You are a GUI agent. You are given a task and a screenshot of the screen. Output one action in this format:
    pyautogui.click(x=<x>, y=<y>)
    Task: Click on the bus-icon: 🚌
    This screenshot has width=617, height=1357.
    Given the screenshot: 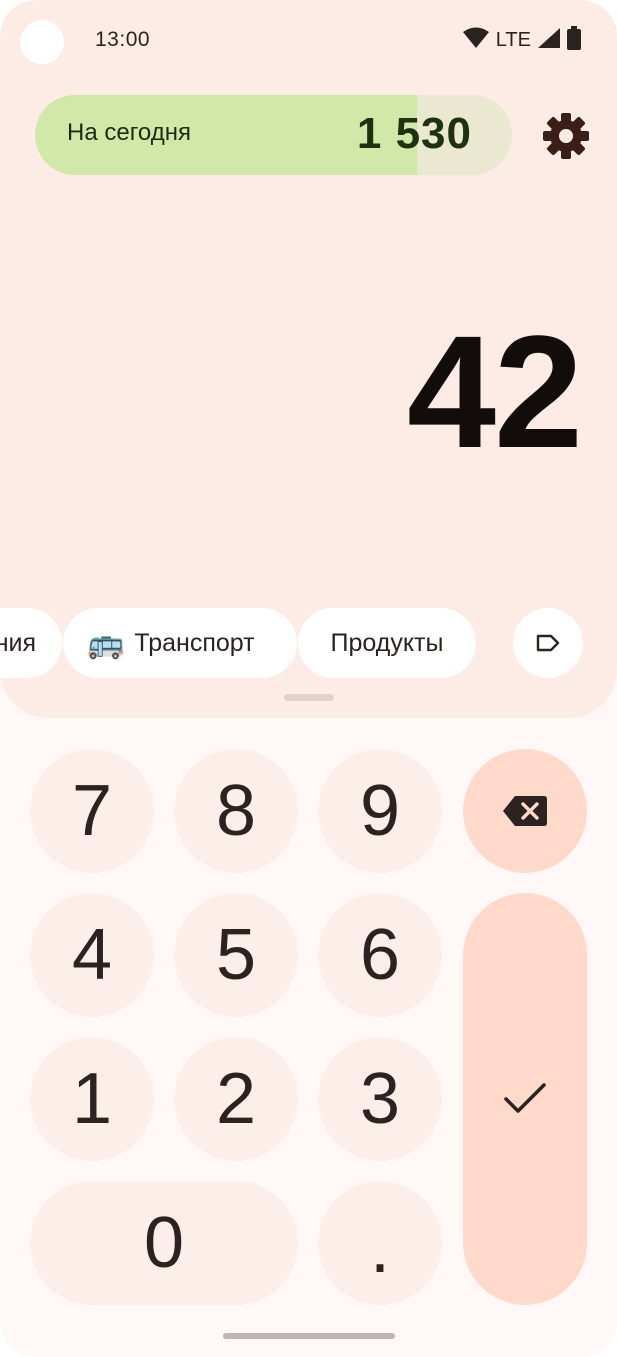 What is the action you would take?
    pyautogui.click(x=106, y=643)
    